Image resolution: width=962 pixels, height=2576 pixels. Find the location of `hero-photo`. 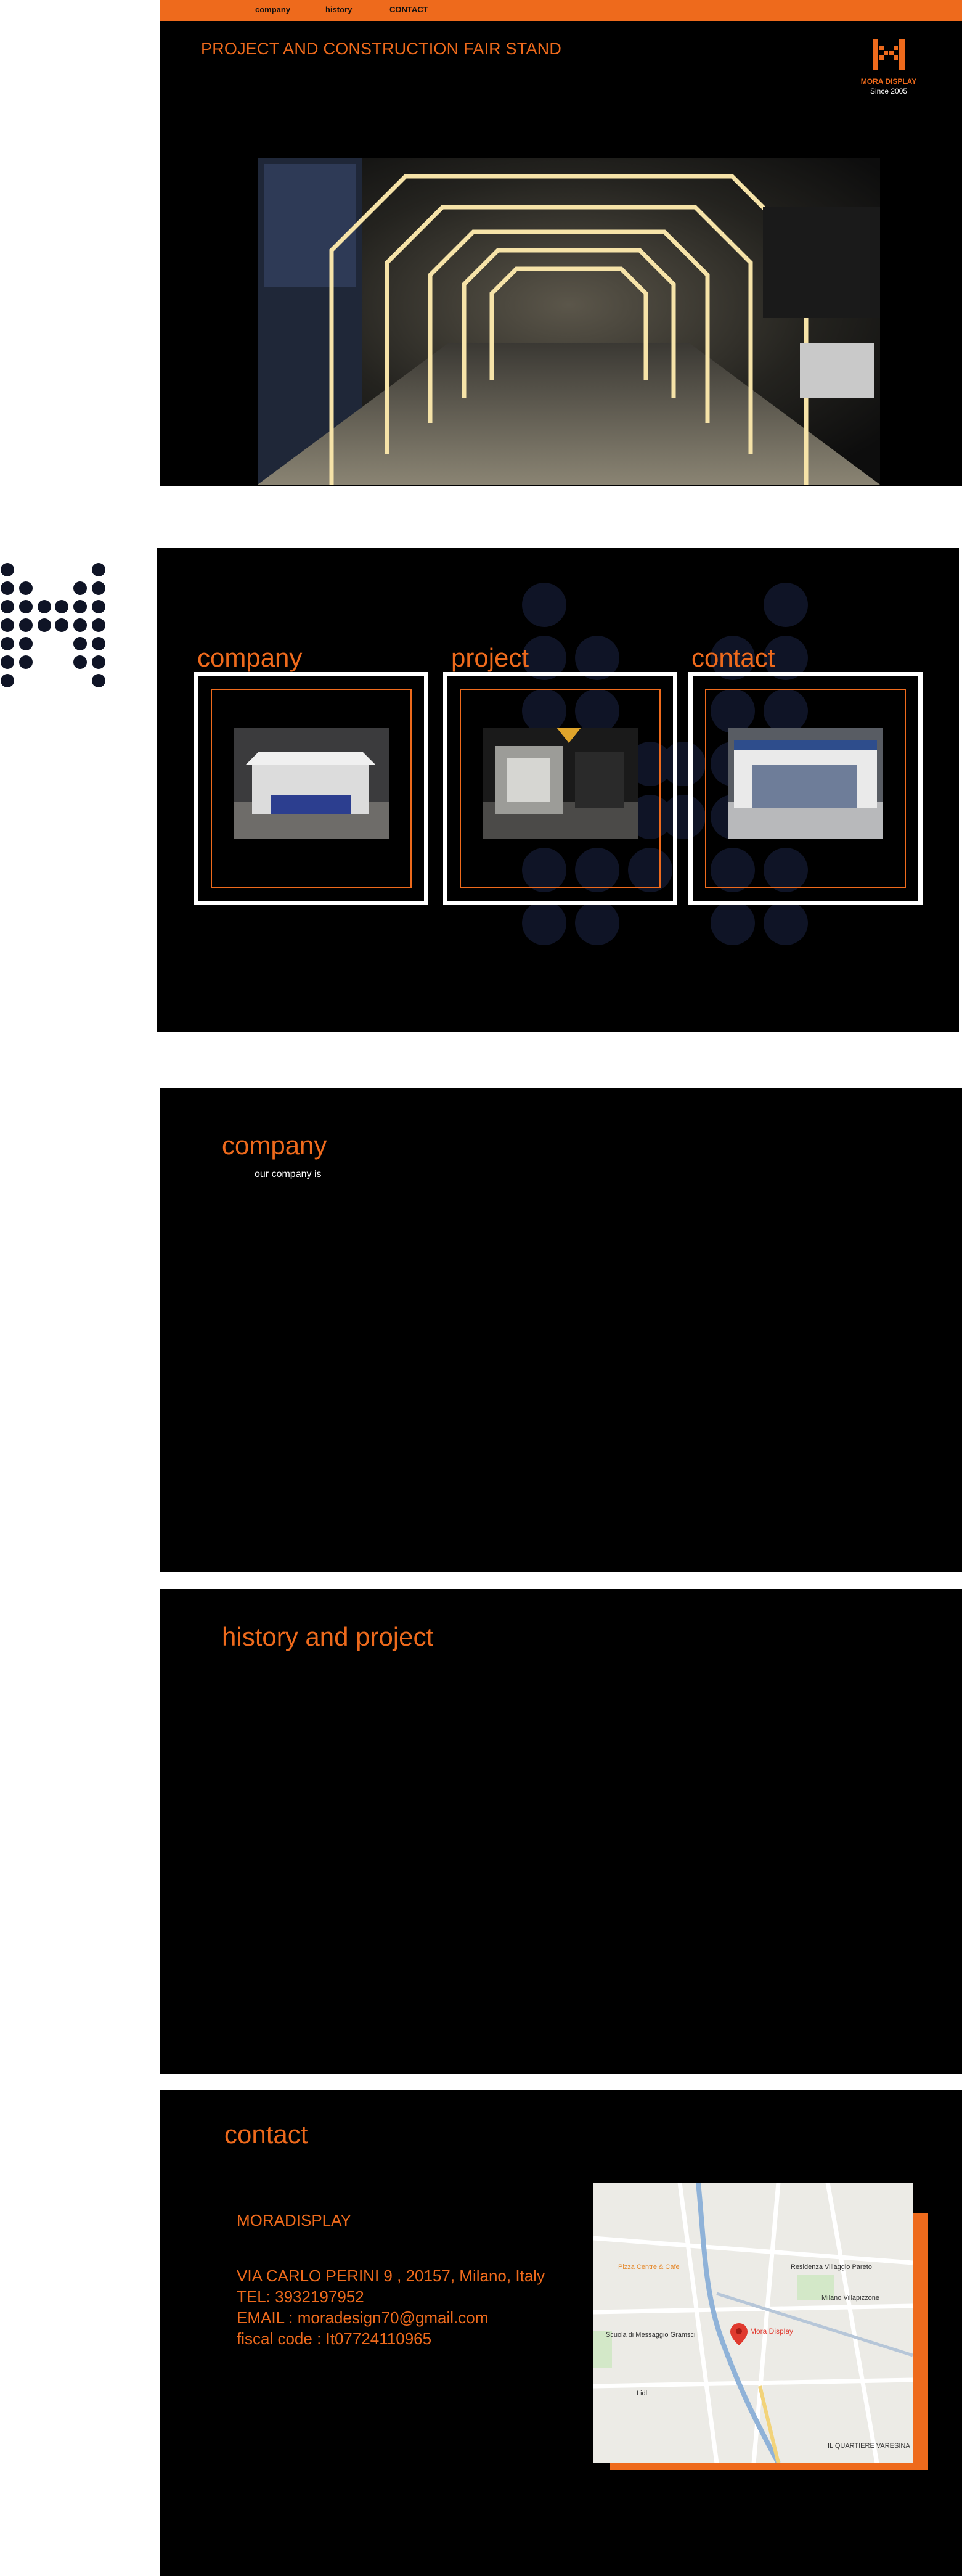

hero-photo is located at coordinates (569, 322).